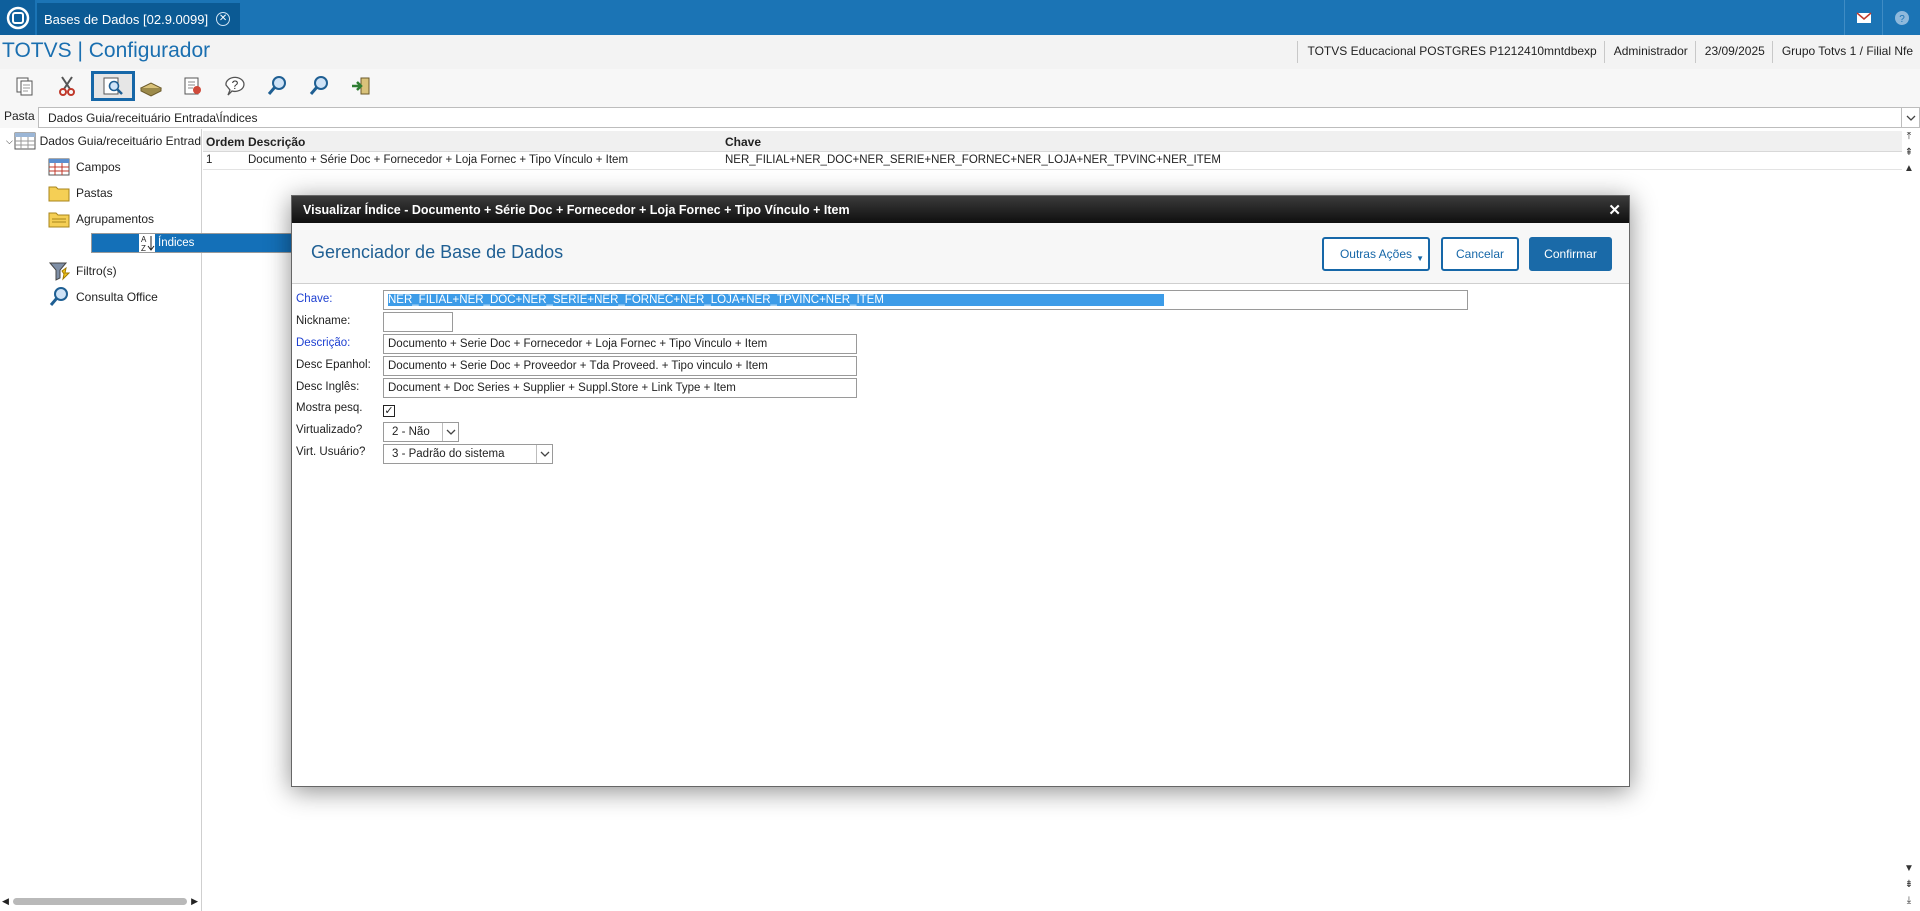 Image resolution: width=1920 pixels, height=911 pixels. What do you see at coordinates (1909, 154) in the screenshot?
I see `scroll-page-up-icon: ⇞` at bounding box center [1909, 154].